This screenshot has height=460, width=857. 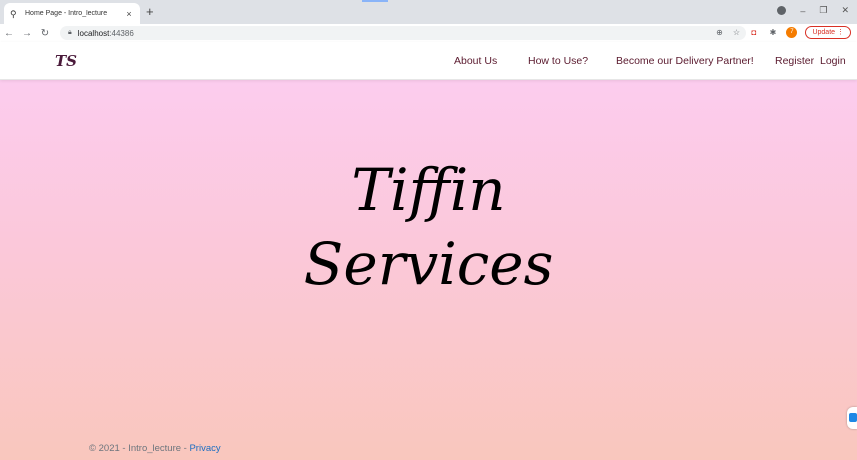 I want to click on nav-about-us: About Us, so click(x=475, y=61).